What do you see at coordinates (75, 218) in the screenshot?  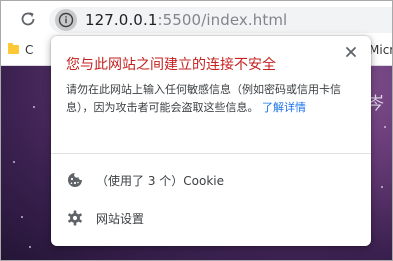 I see `gear-icon` at bounding box center [75, 218].